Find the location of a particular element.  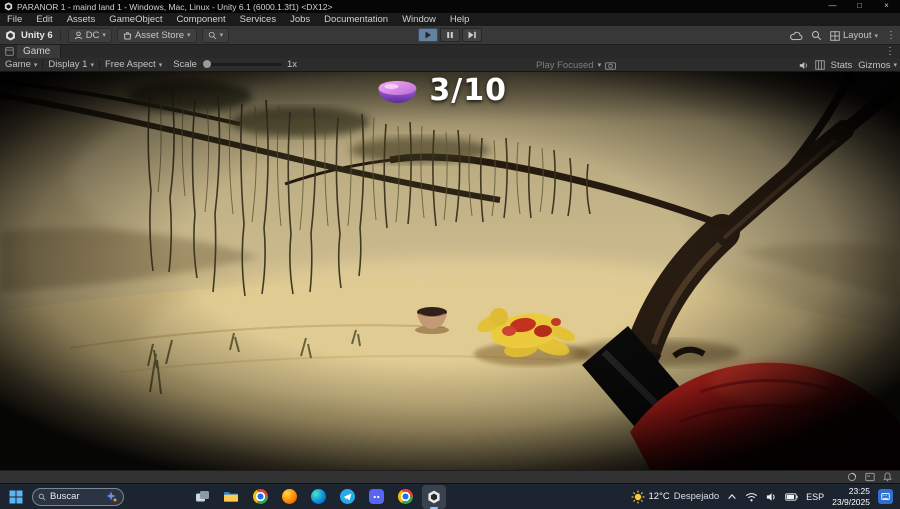

start-button is located at coordinates (16, 497).